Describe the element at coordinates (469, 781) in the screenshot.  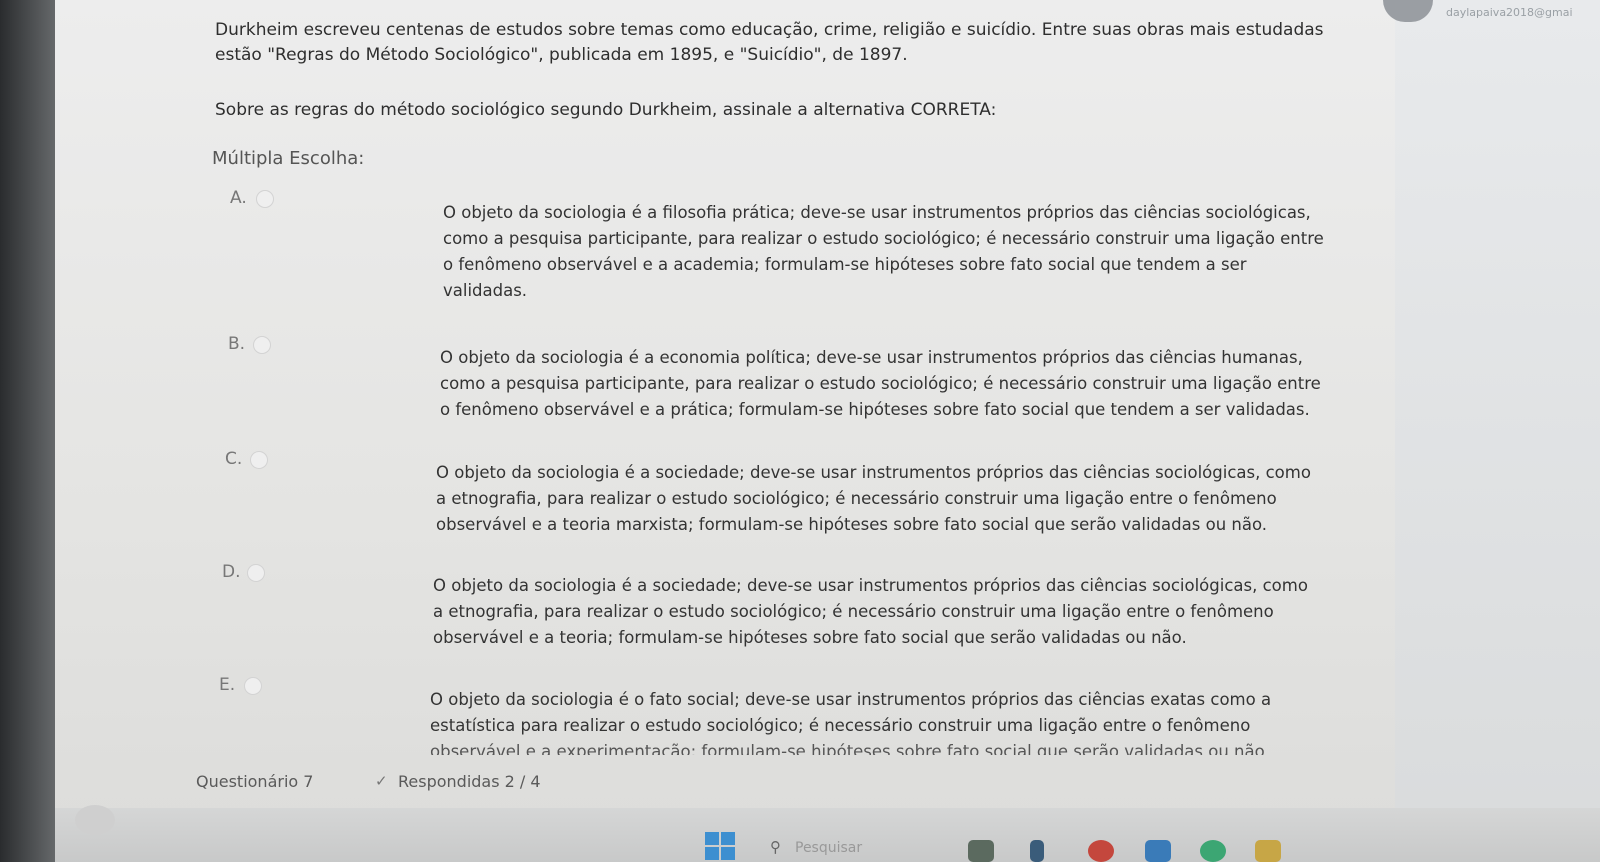
I see `answered-count: Respondidas 2 / 4` at that location.